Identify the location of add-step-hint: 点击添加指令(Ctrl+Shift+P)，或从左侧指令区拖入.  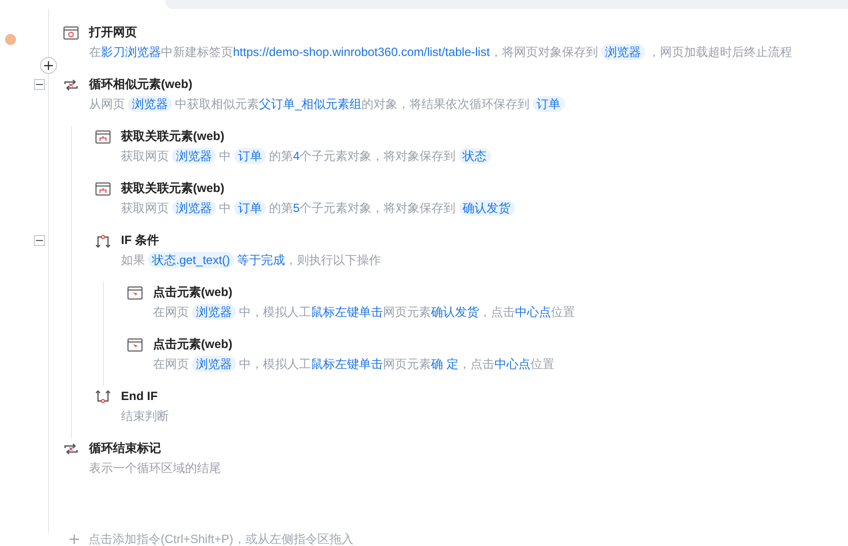
(221, 538).